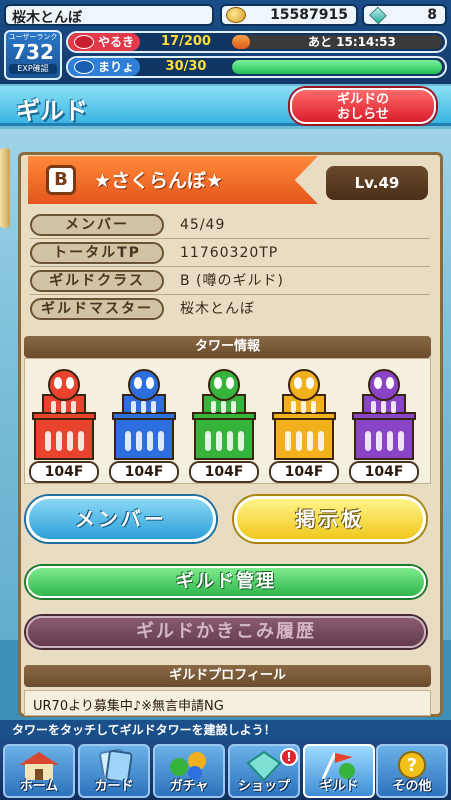 Image resolution: width=451 pixels, height=800 pixels. What do you see at coordinates (404, 15) in the screenshot?
I see `gem-counter: 8` at bounding box center [404, 15].